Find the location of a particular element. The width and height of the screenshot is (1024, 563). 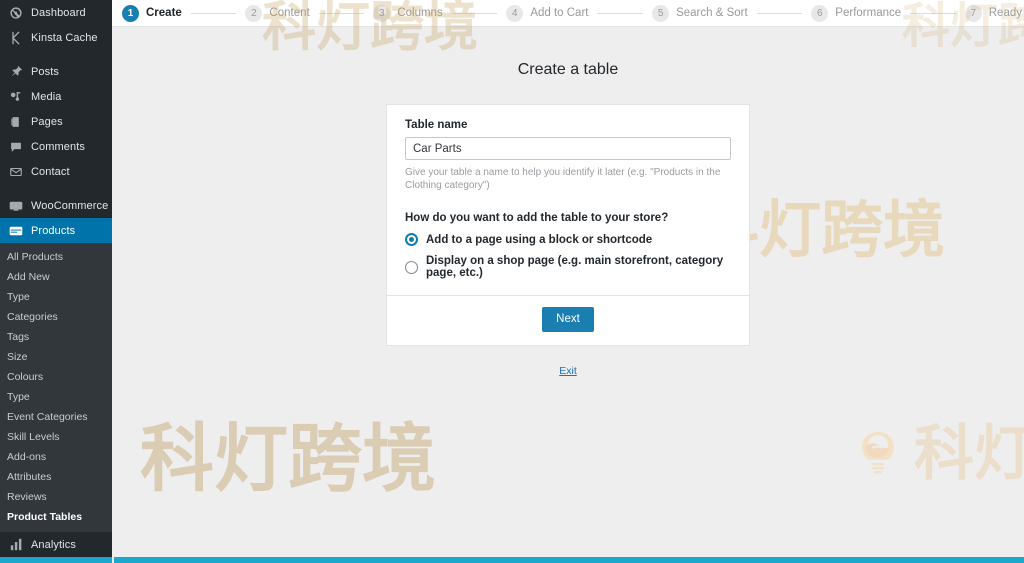

sidebar-item-label: Media is located at coordinates (46, 96).